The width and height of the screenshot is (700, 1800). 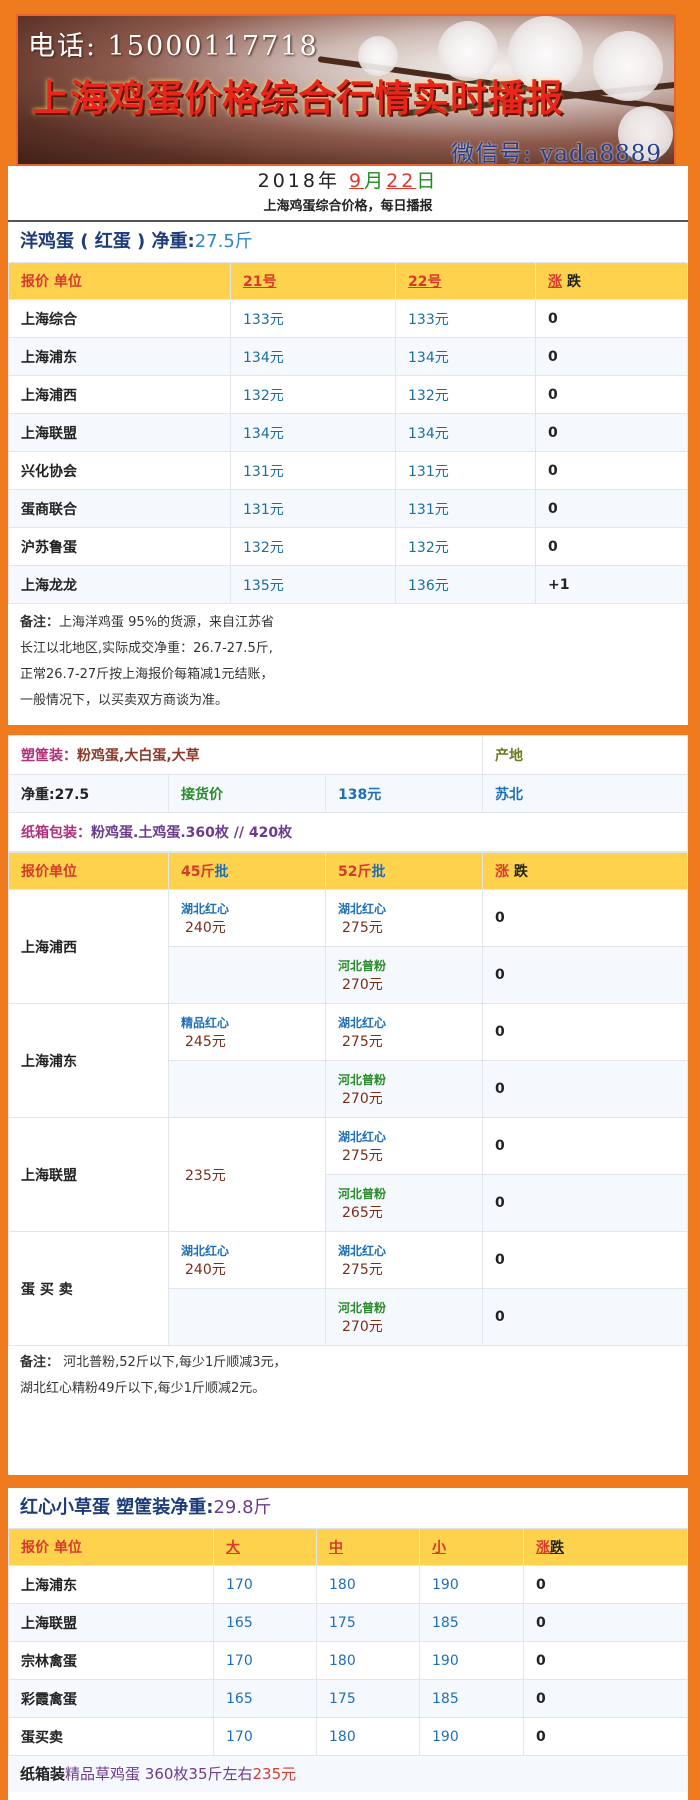 I want to click on cell-unit: 上海浦东, so click(x=119, y=356).